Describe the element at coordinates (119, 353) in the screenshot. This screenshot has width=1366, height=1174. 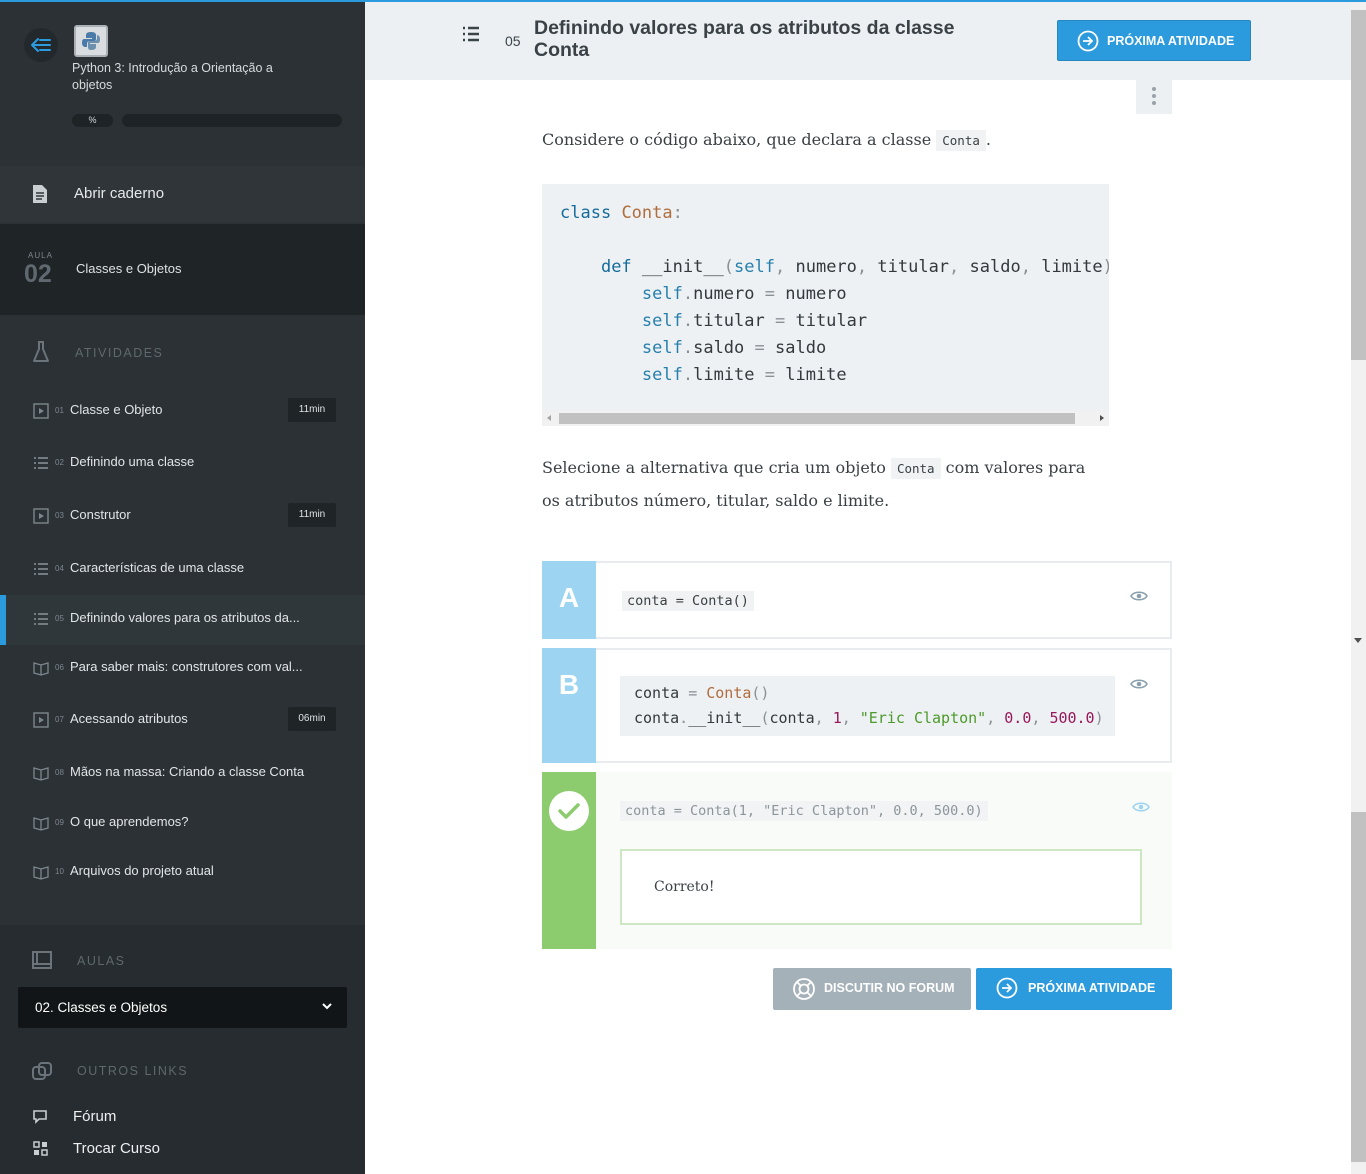
I see `activities-section-title: ATIVIDADES` at that location.